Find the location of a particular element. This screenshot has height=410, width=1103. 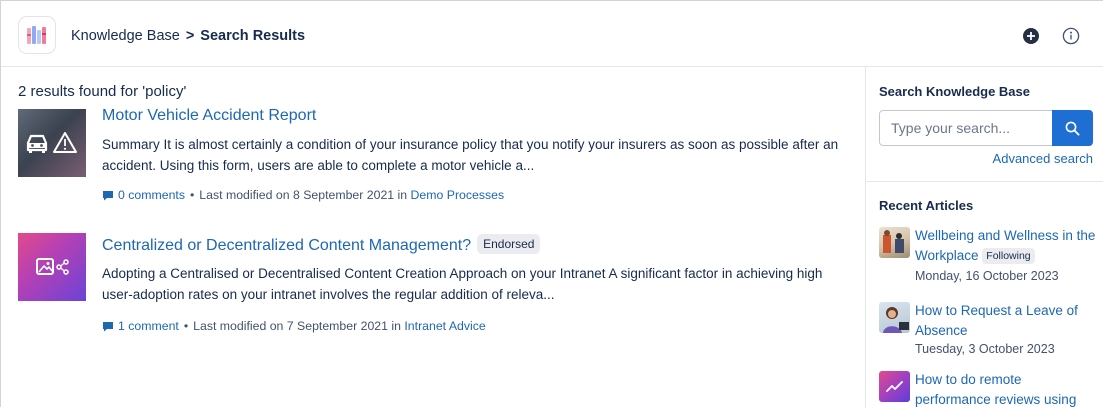

advanced-search-link: Advanced search is located at coordinates (1043, 158).